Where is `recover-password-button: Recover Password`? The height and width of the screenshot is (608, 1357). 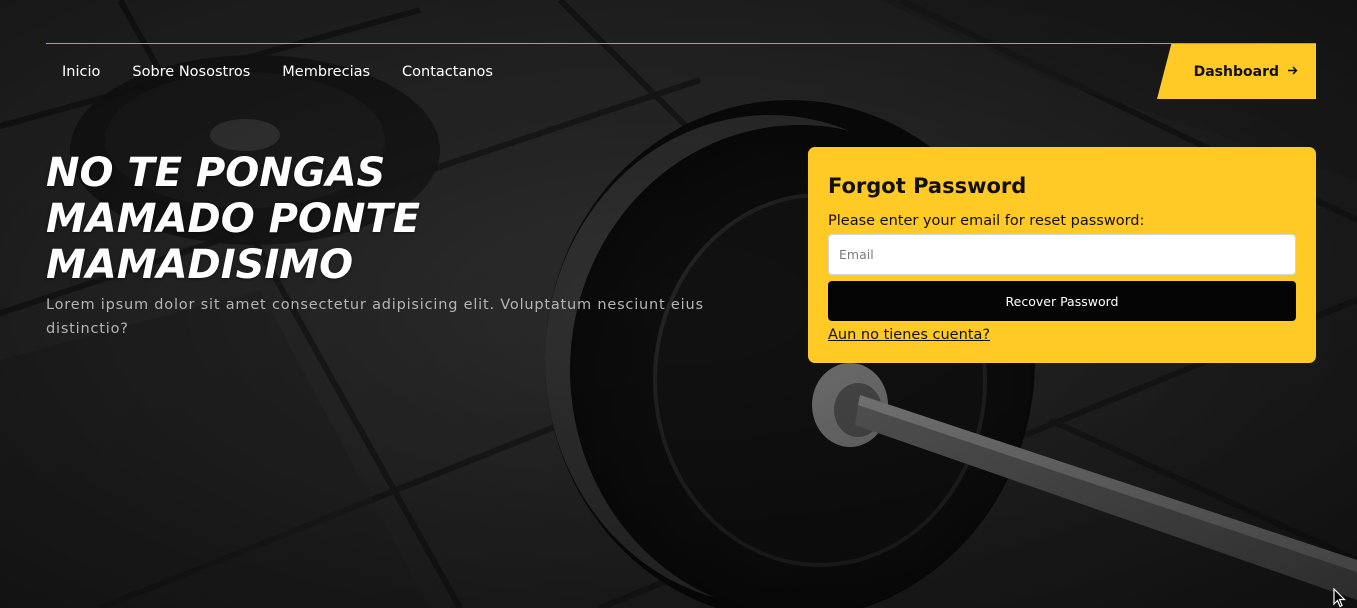
recover-password-button: Recover Password is located at coordinates (1062, 301).